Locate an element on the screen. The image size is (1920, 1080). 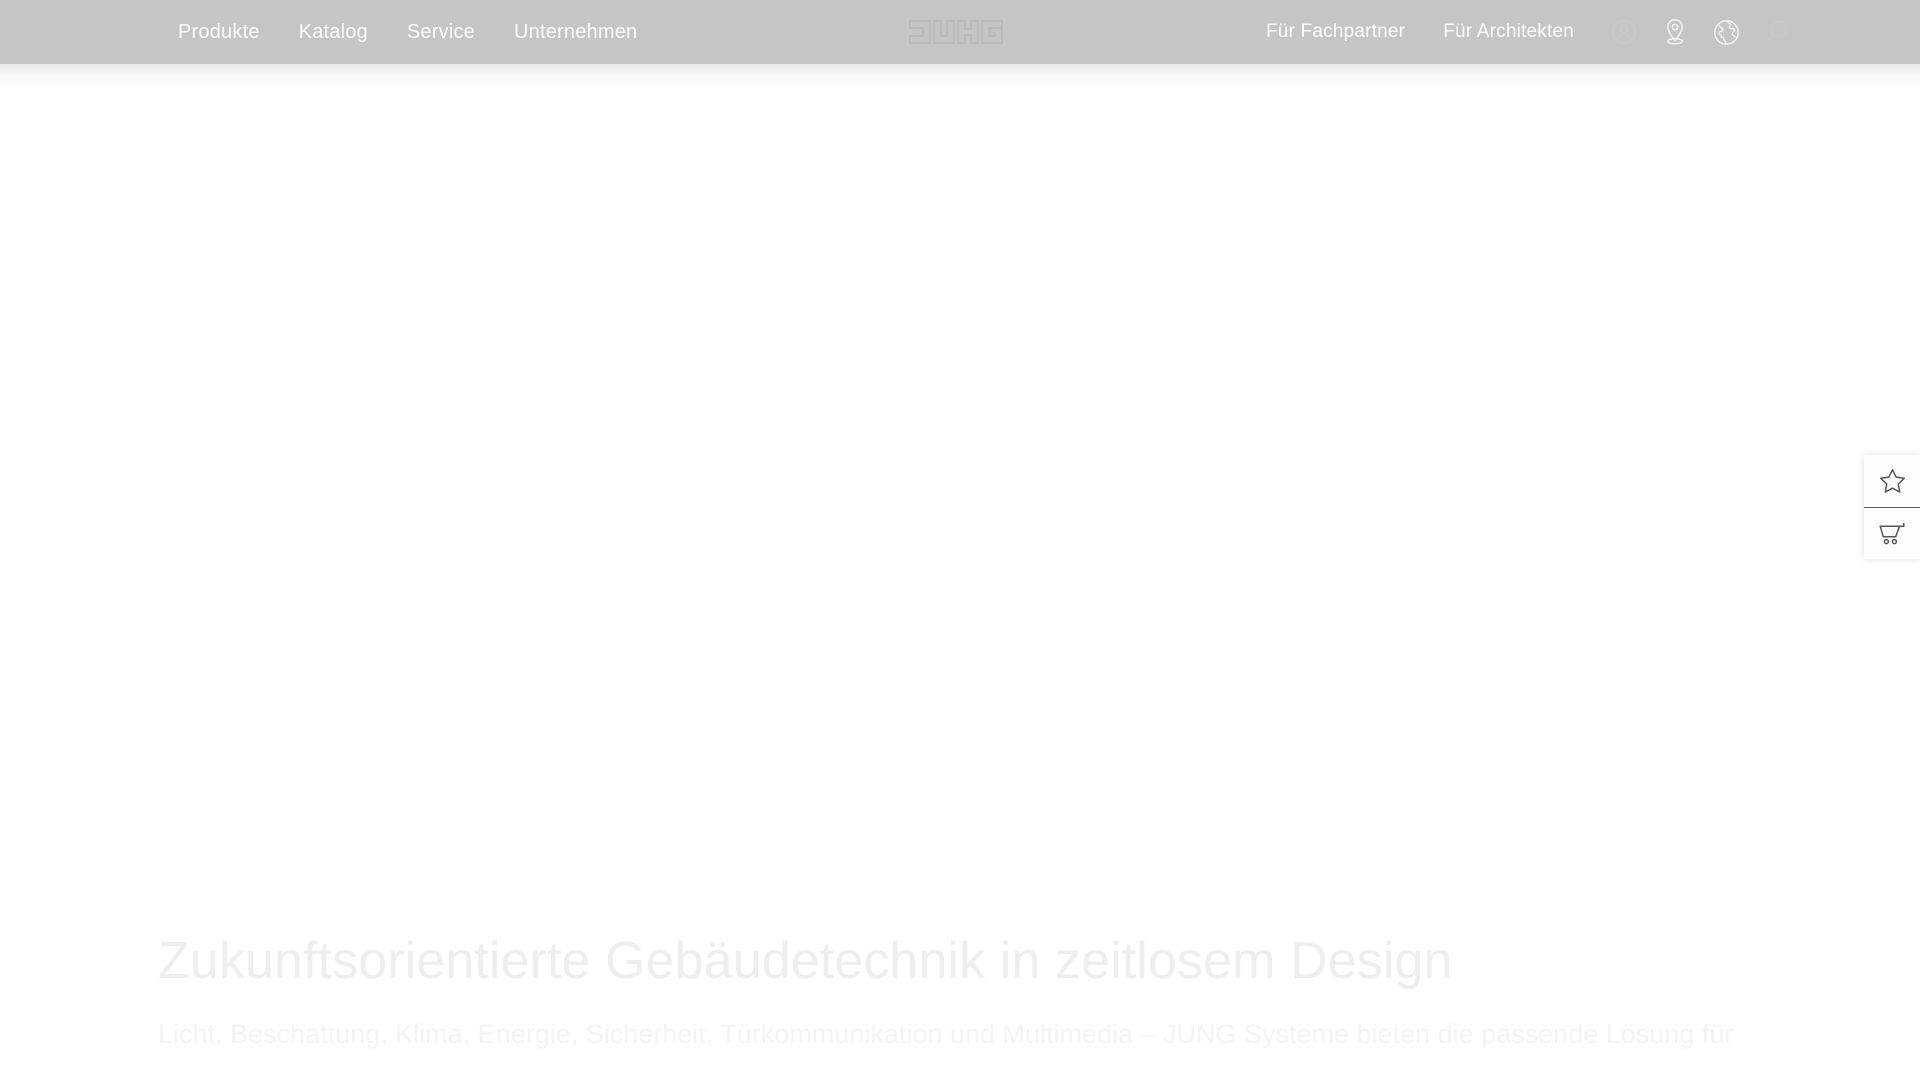
globe-icon is located at coordinates (1726, 32).